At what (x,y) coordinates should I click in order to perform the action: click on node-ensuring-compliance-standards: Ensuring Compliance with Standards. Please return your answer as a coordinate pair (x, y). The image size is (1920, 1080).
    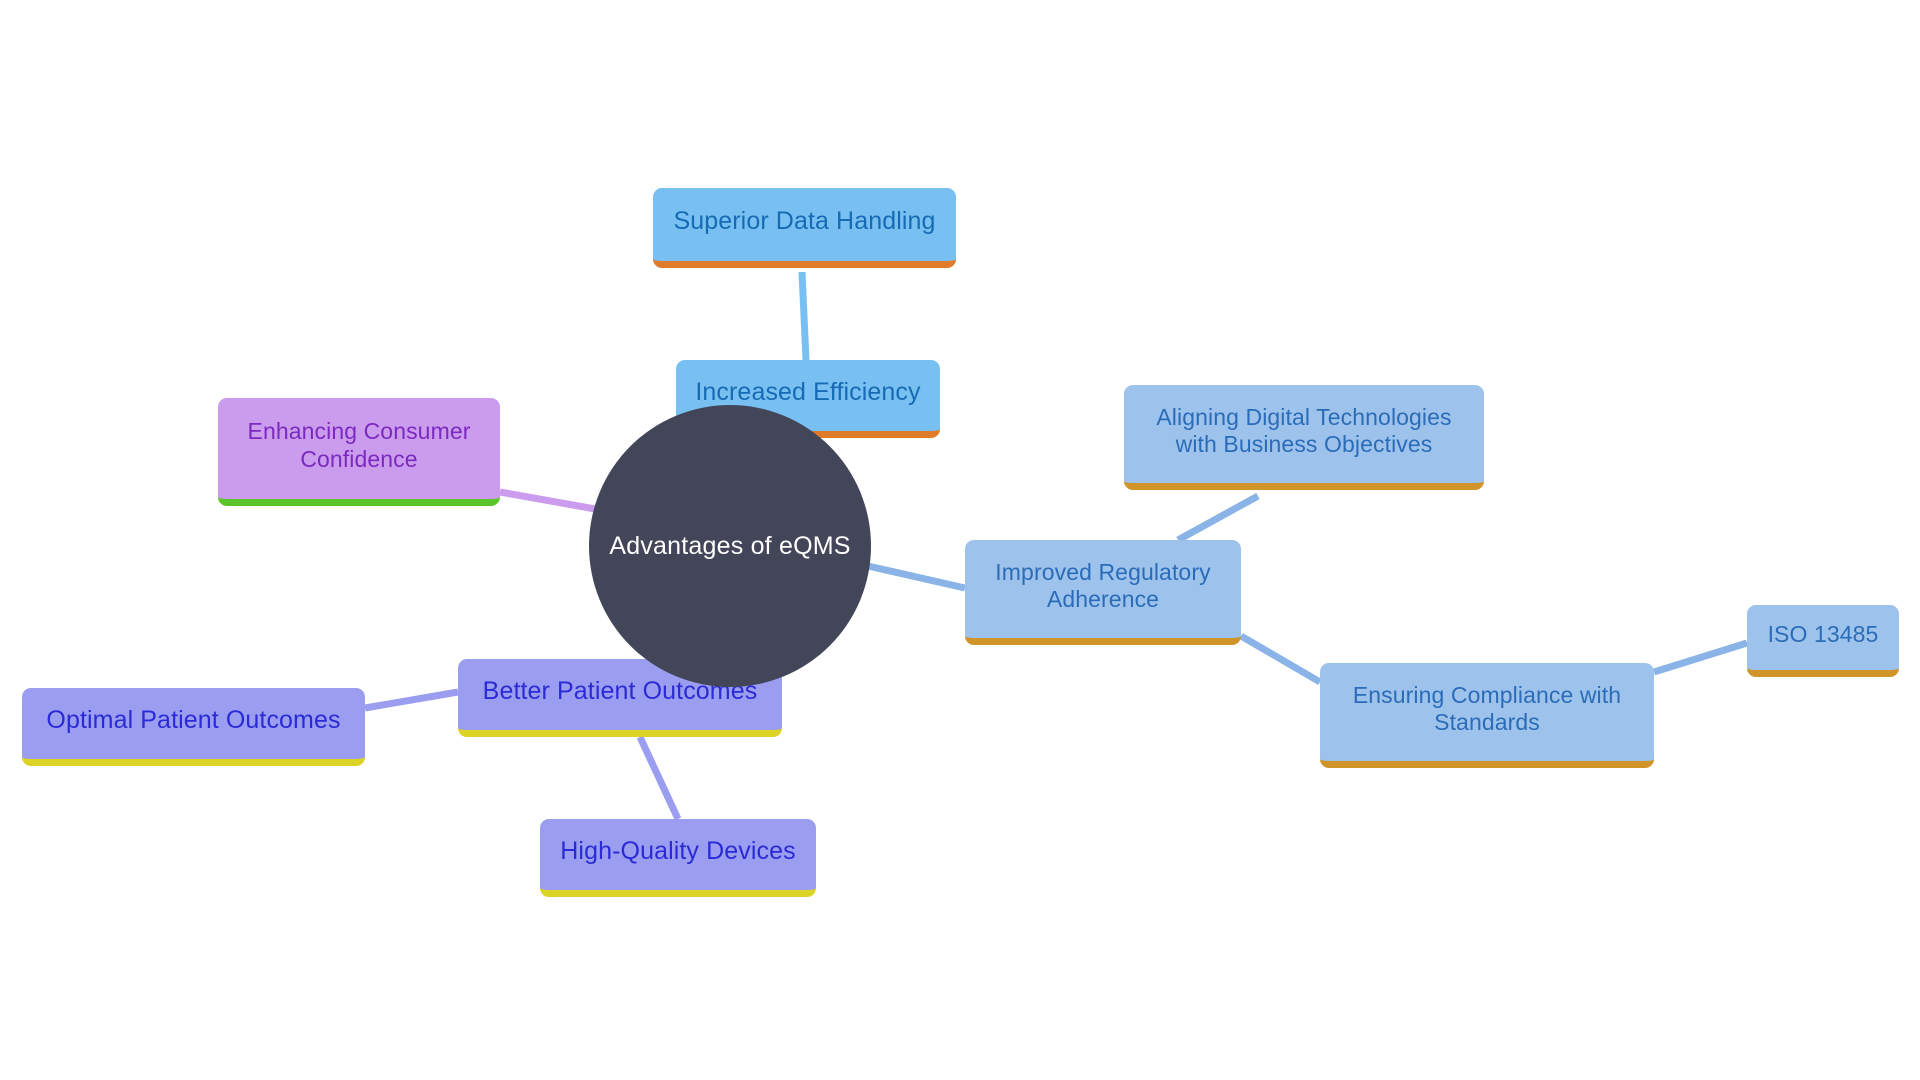
    Looking at the image, I should click on (1487, 715).